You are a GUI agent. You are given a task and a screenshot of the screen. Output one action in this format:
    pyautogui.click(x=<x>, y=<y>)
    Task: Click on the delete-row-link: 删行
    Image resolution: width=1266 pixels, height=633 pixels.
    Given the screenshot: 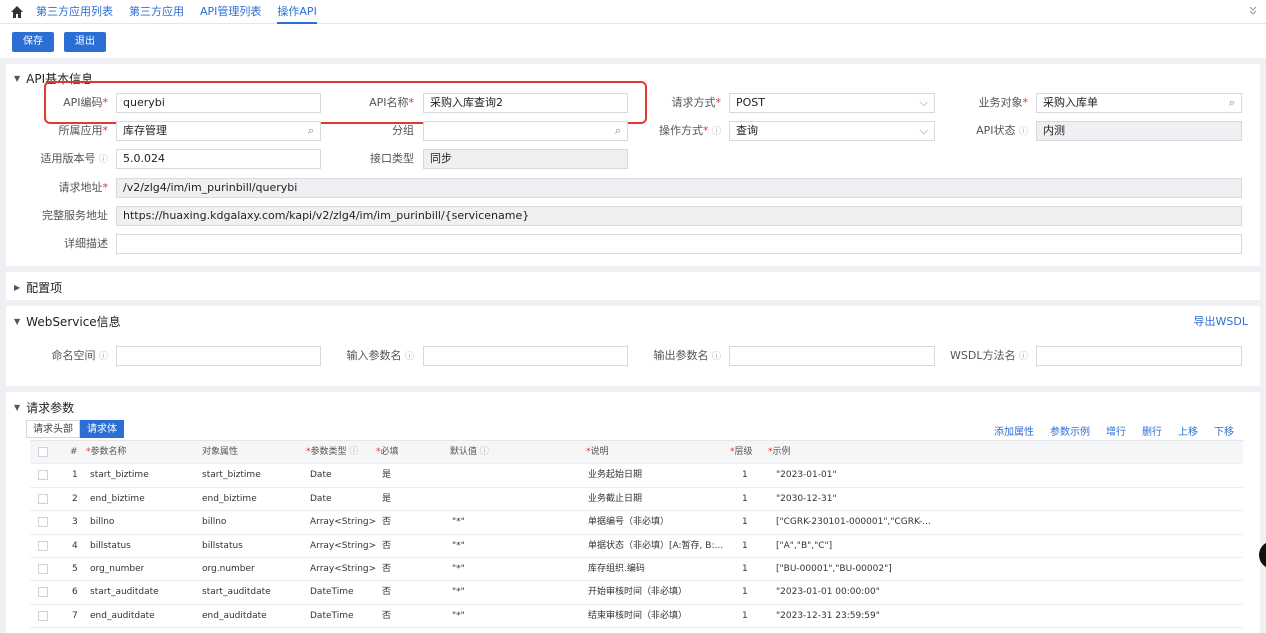 What is the action you would take?
    pyautogui.click(x=1152, y=430)
    